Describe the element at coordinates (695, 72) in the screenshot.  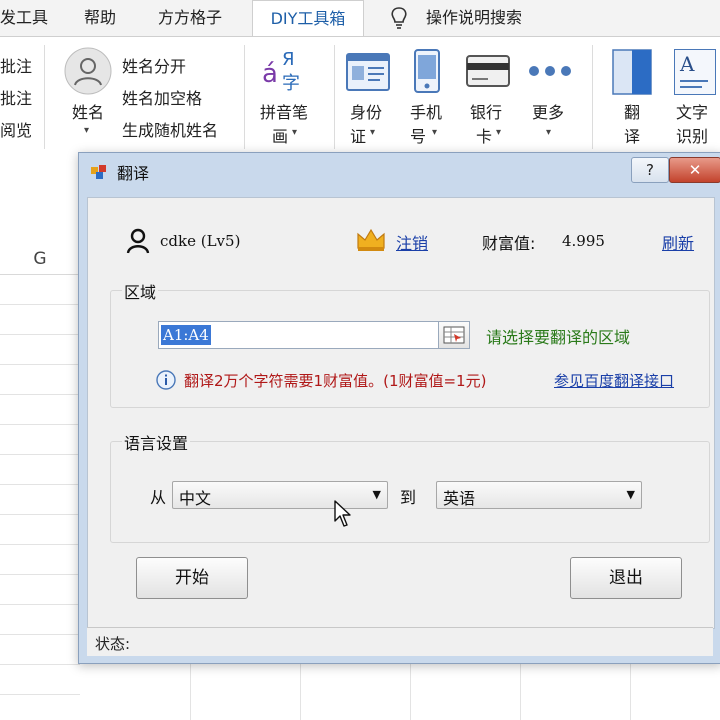
I see `text-recognition-icon: A` at that location.